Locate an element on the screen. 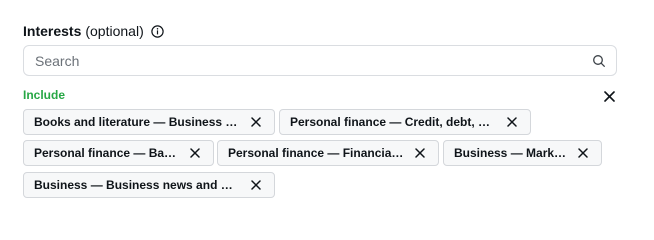 The image size is (654, 240). search-box is located at coordinates (320, 60).